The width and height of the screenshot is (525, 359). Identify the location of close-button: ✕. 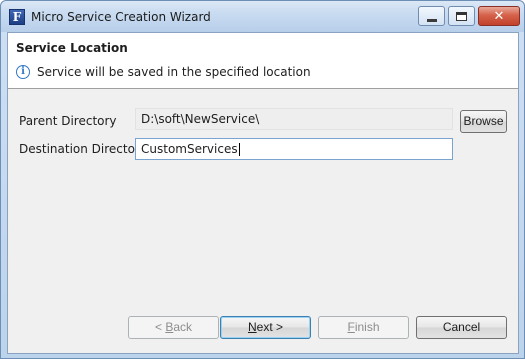
(499, 16).